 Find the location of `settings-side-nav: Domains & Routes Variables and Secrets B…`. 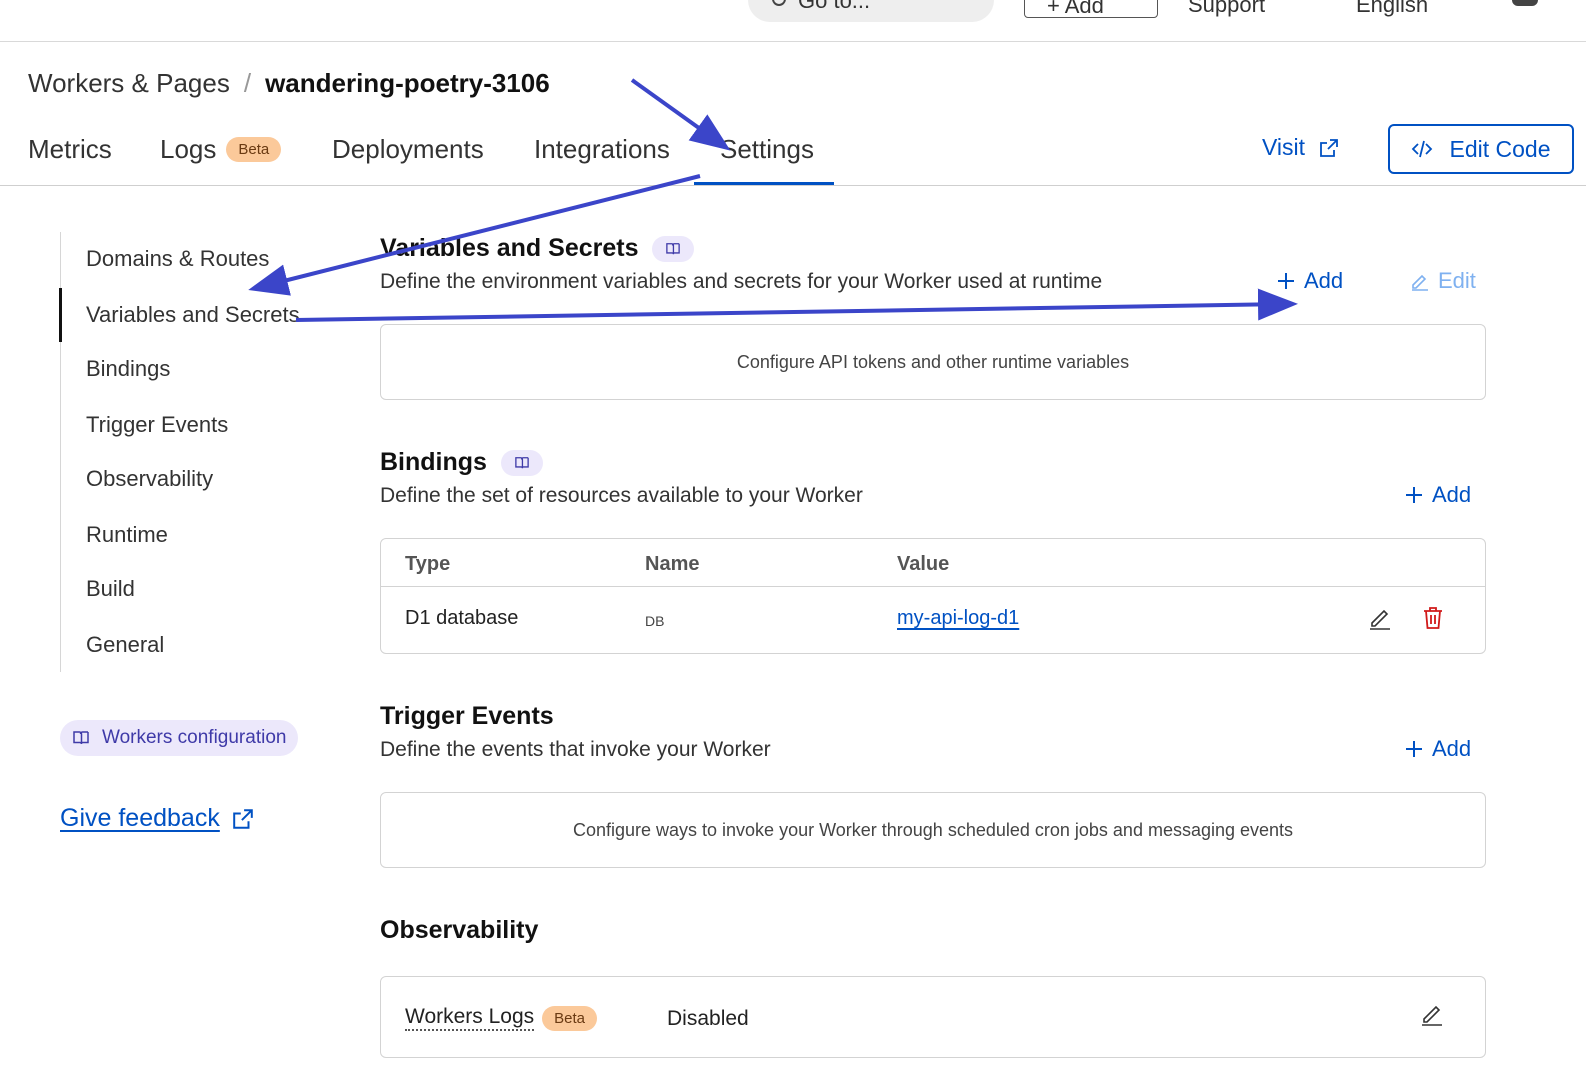

settings-side-nav: Domains & Routes Variables and Secrets B… is located at coordinates (189, 452).